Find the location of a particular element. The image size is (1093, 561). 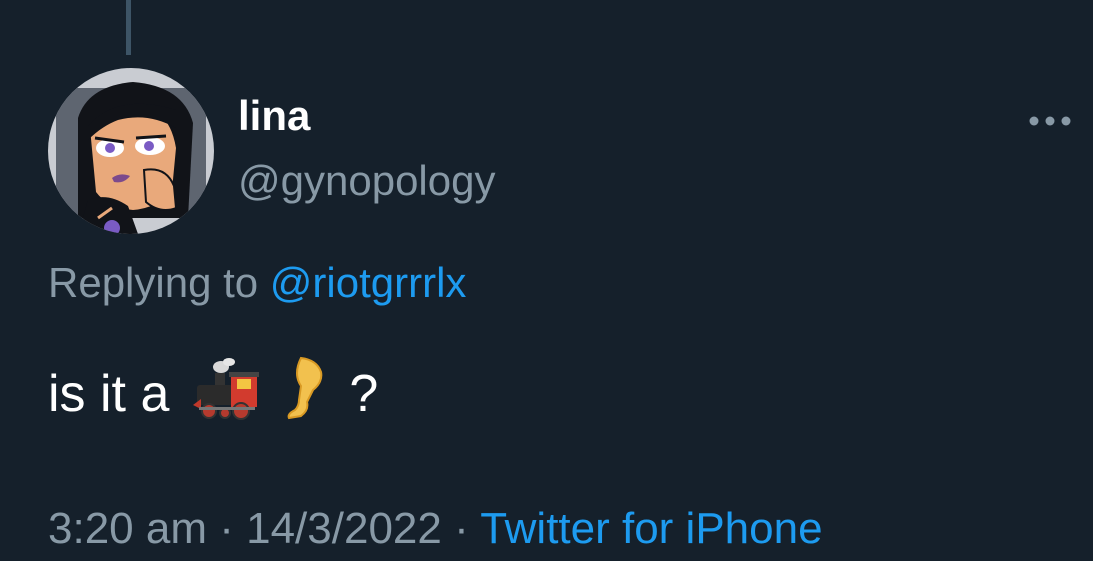

cartoon-avatar-icon is located at coordinates (131, 151).